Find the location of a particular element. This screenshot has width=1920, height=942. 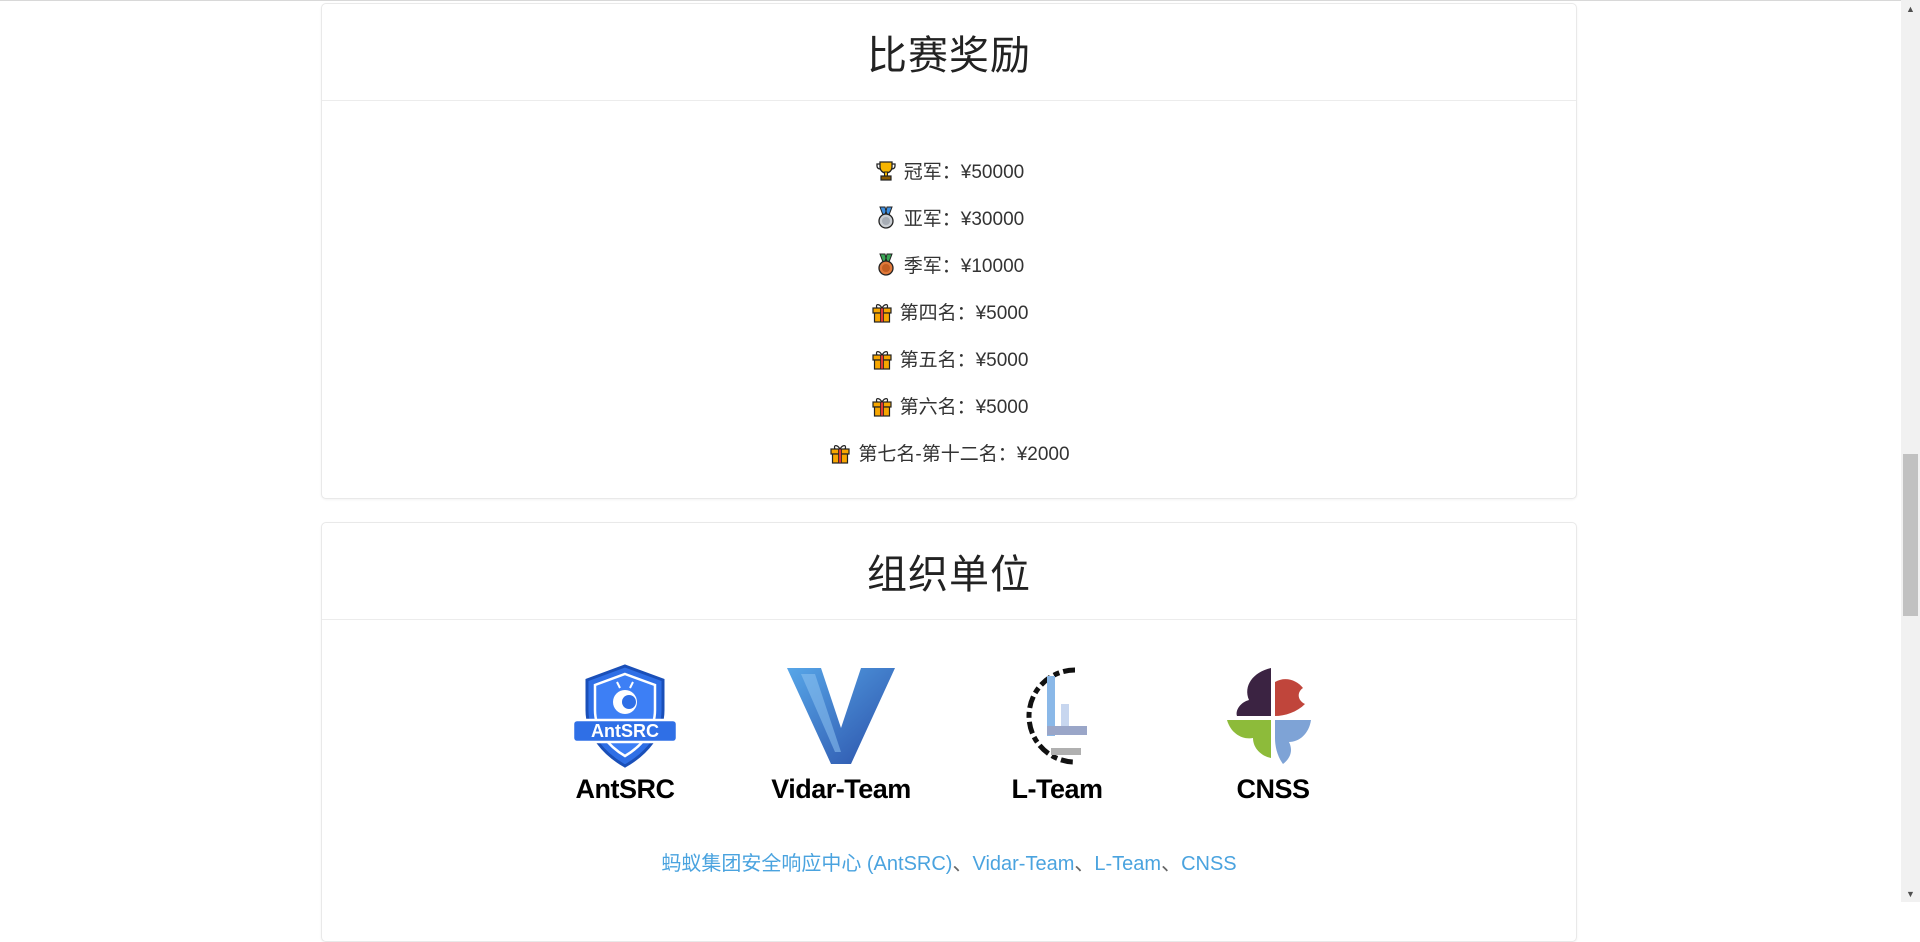

logo-label: CNSS is located at coordinates (1273, 789).